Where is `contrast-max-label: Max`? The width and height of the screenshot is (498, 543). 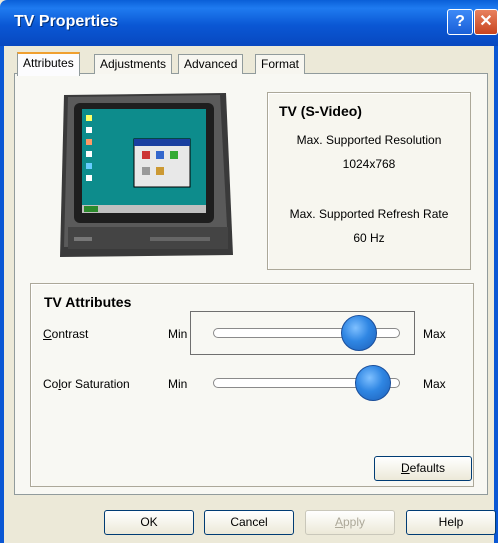 contrast-max-label: Max is located at coordinates (434, 334).